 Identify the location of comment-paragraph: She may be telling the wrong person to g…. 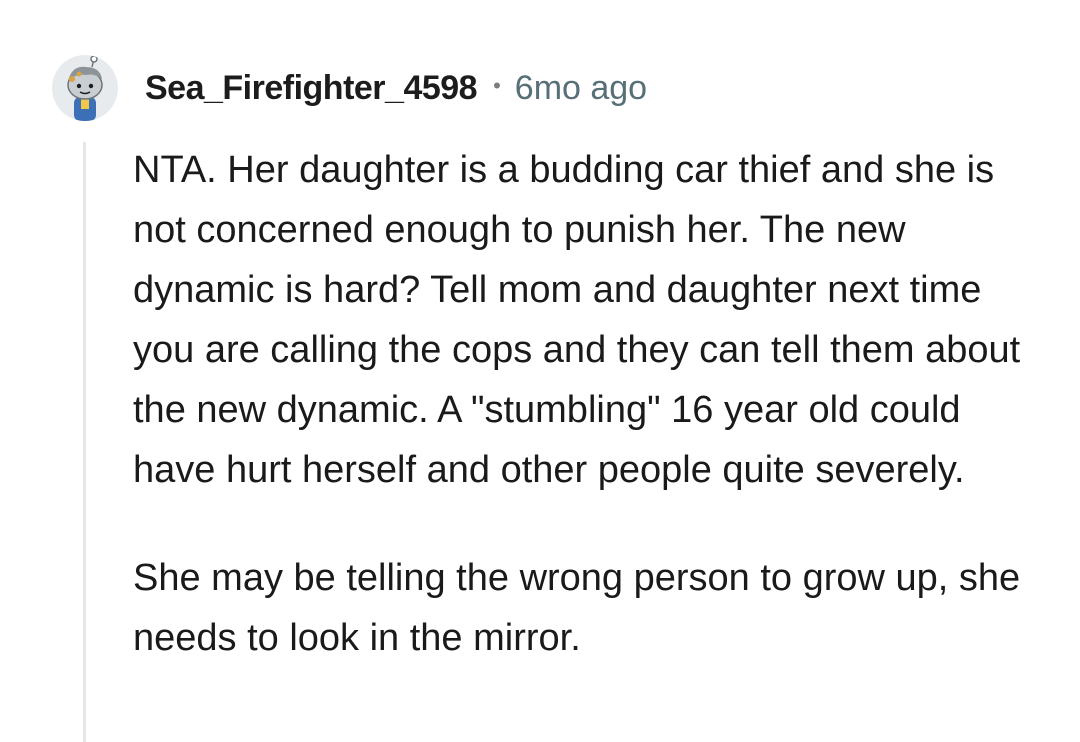
(577, 608).